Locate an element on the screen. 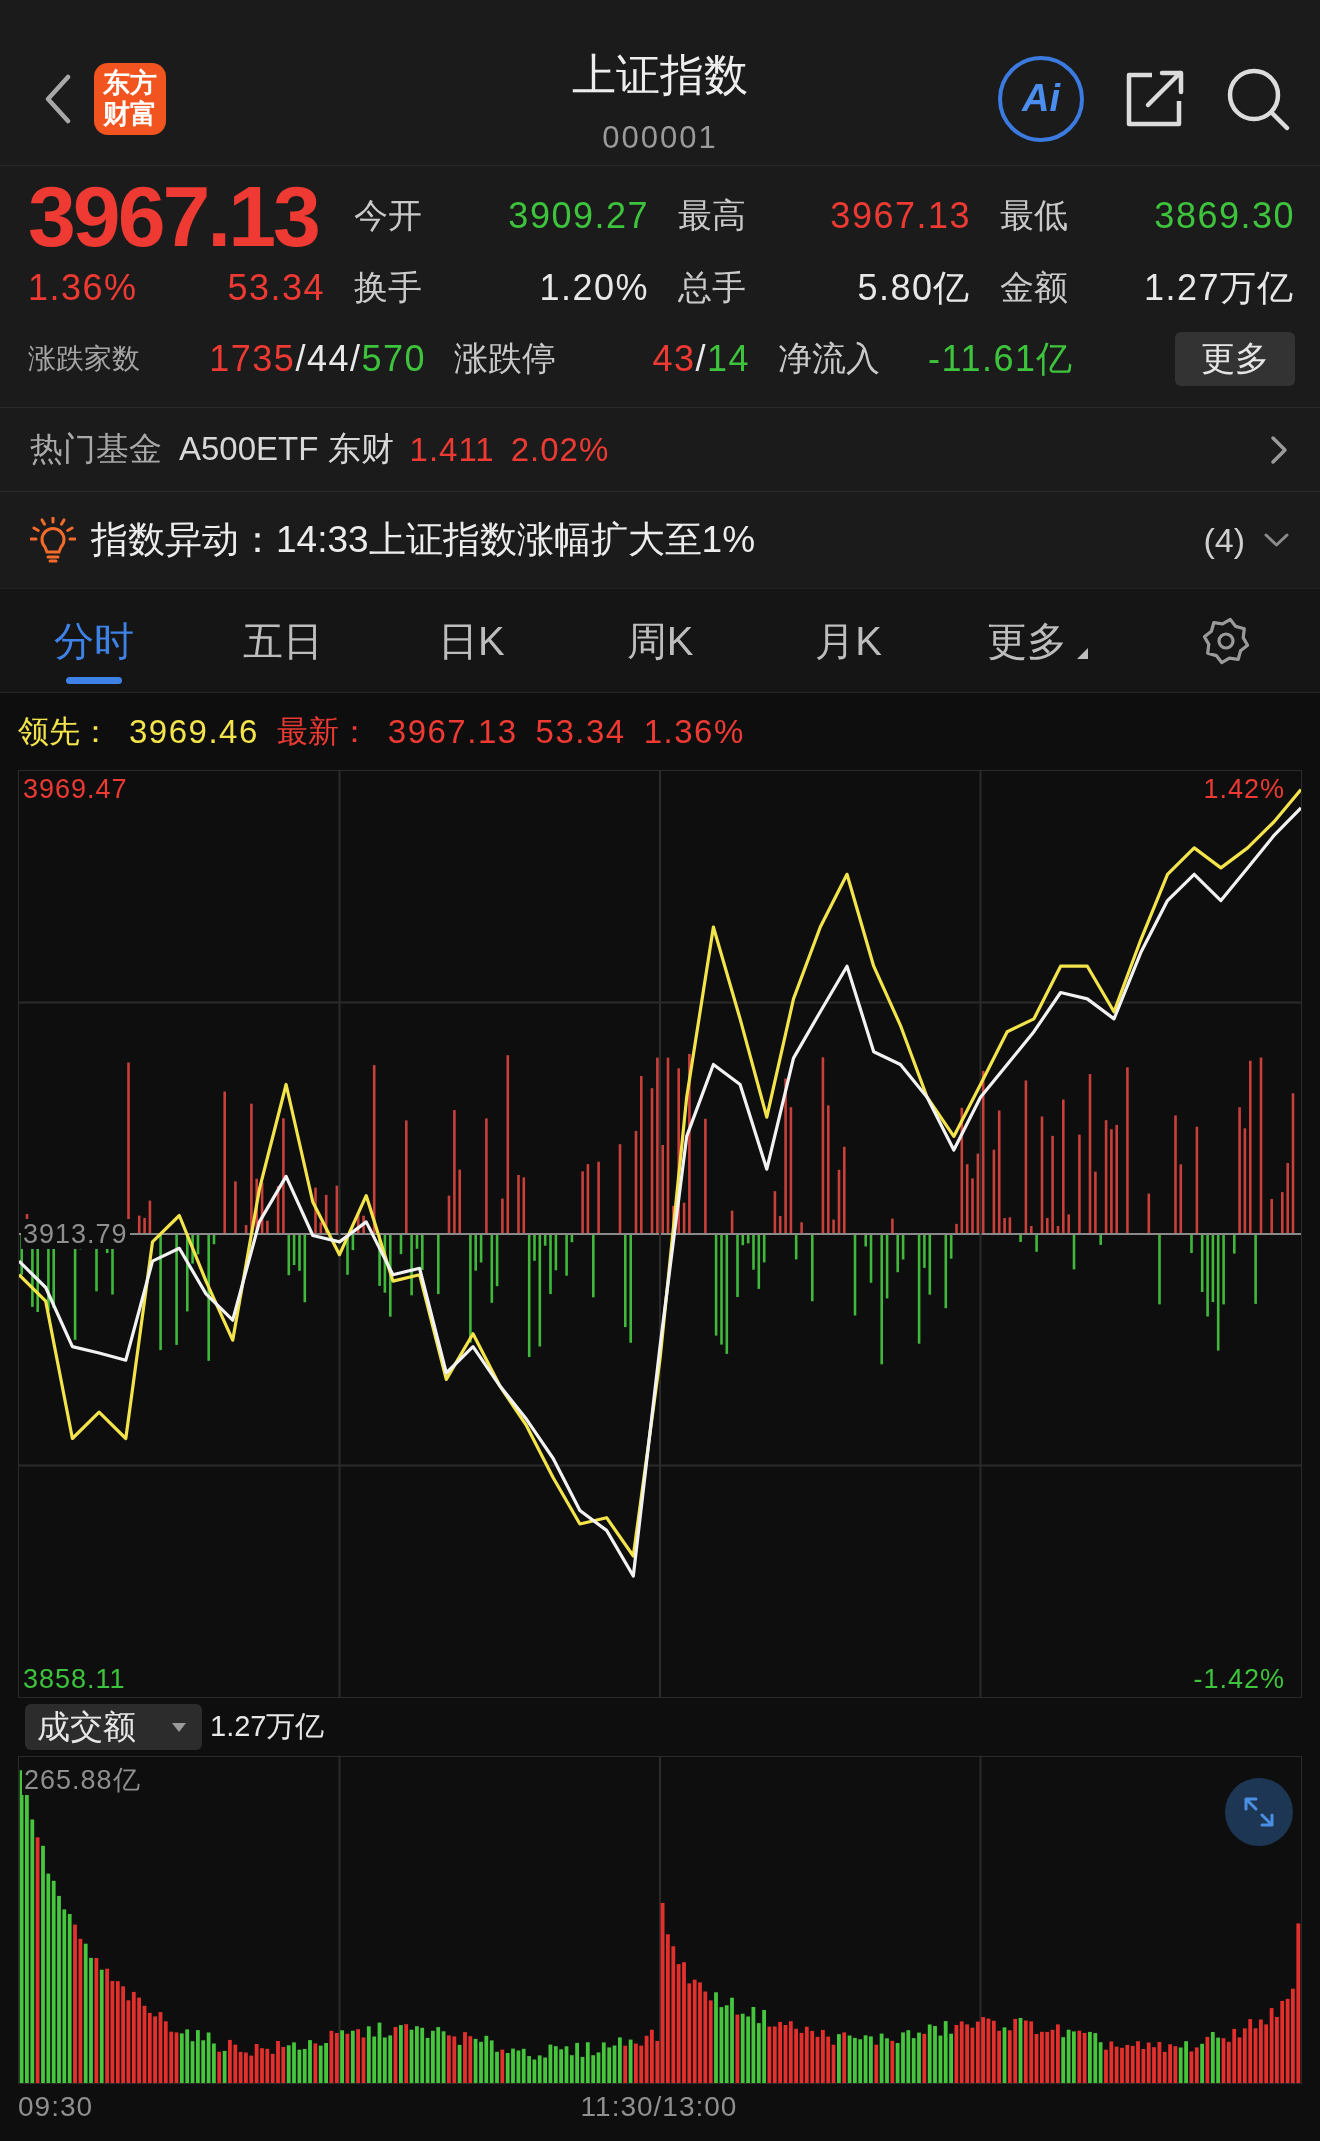 Image resolution: width=1320 pixels, height=2141 pixels. stat-label: 涨跌停 is located at coordinates (505, 358).